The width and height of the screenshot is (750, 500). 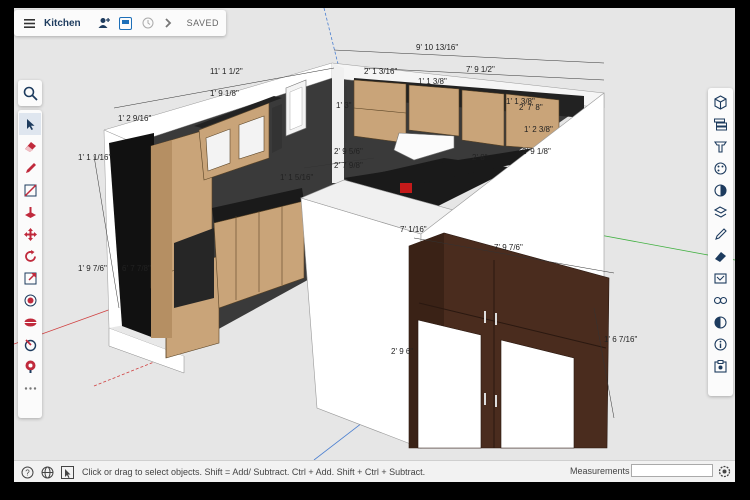 What do you see at coordinates (721, 102) in the screenshot?
I see `cube-icon` at bounding box center [721, 102].